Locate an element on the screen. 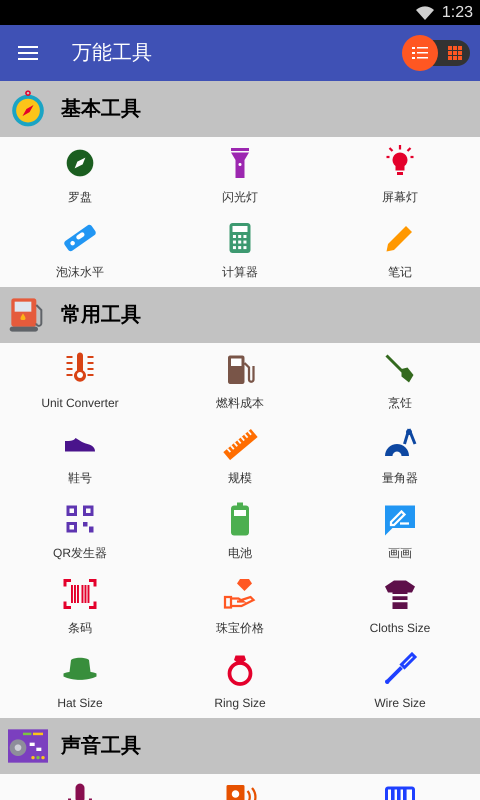  tool-item: 珠宝价格 is located at coordinates (240, 605).